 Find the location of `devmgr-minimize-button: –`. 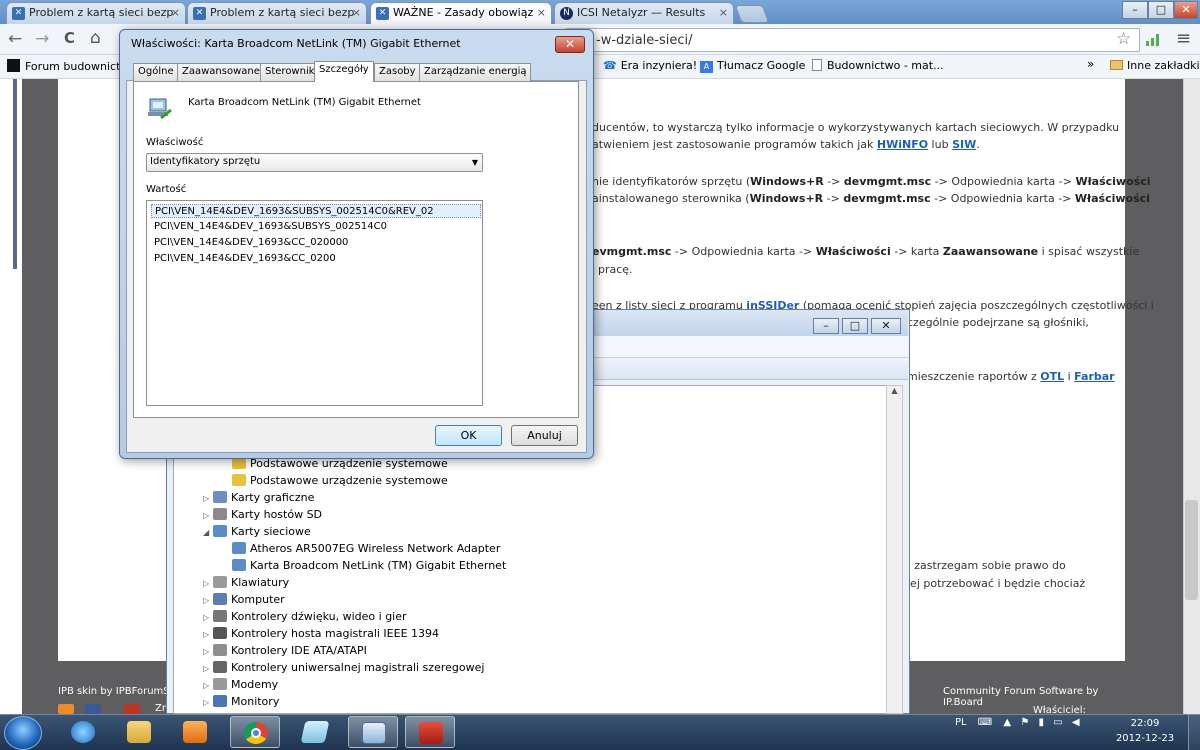

devmgr-minimize-button: – is located at coordinates (826, 326).